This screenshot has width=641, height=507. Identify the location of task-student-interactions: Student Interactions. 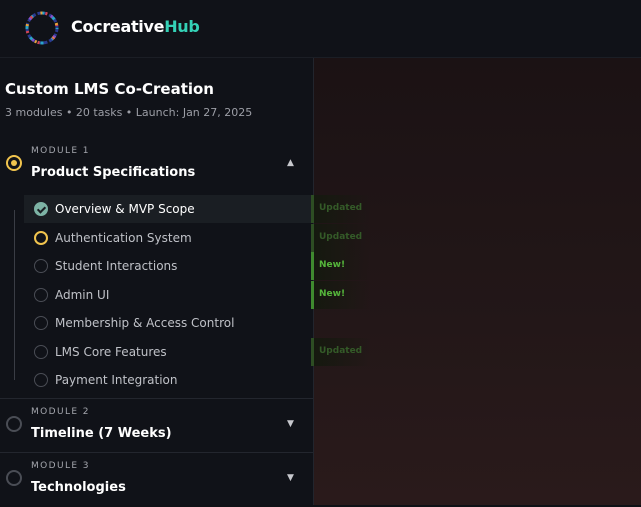
(168, 266).